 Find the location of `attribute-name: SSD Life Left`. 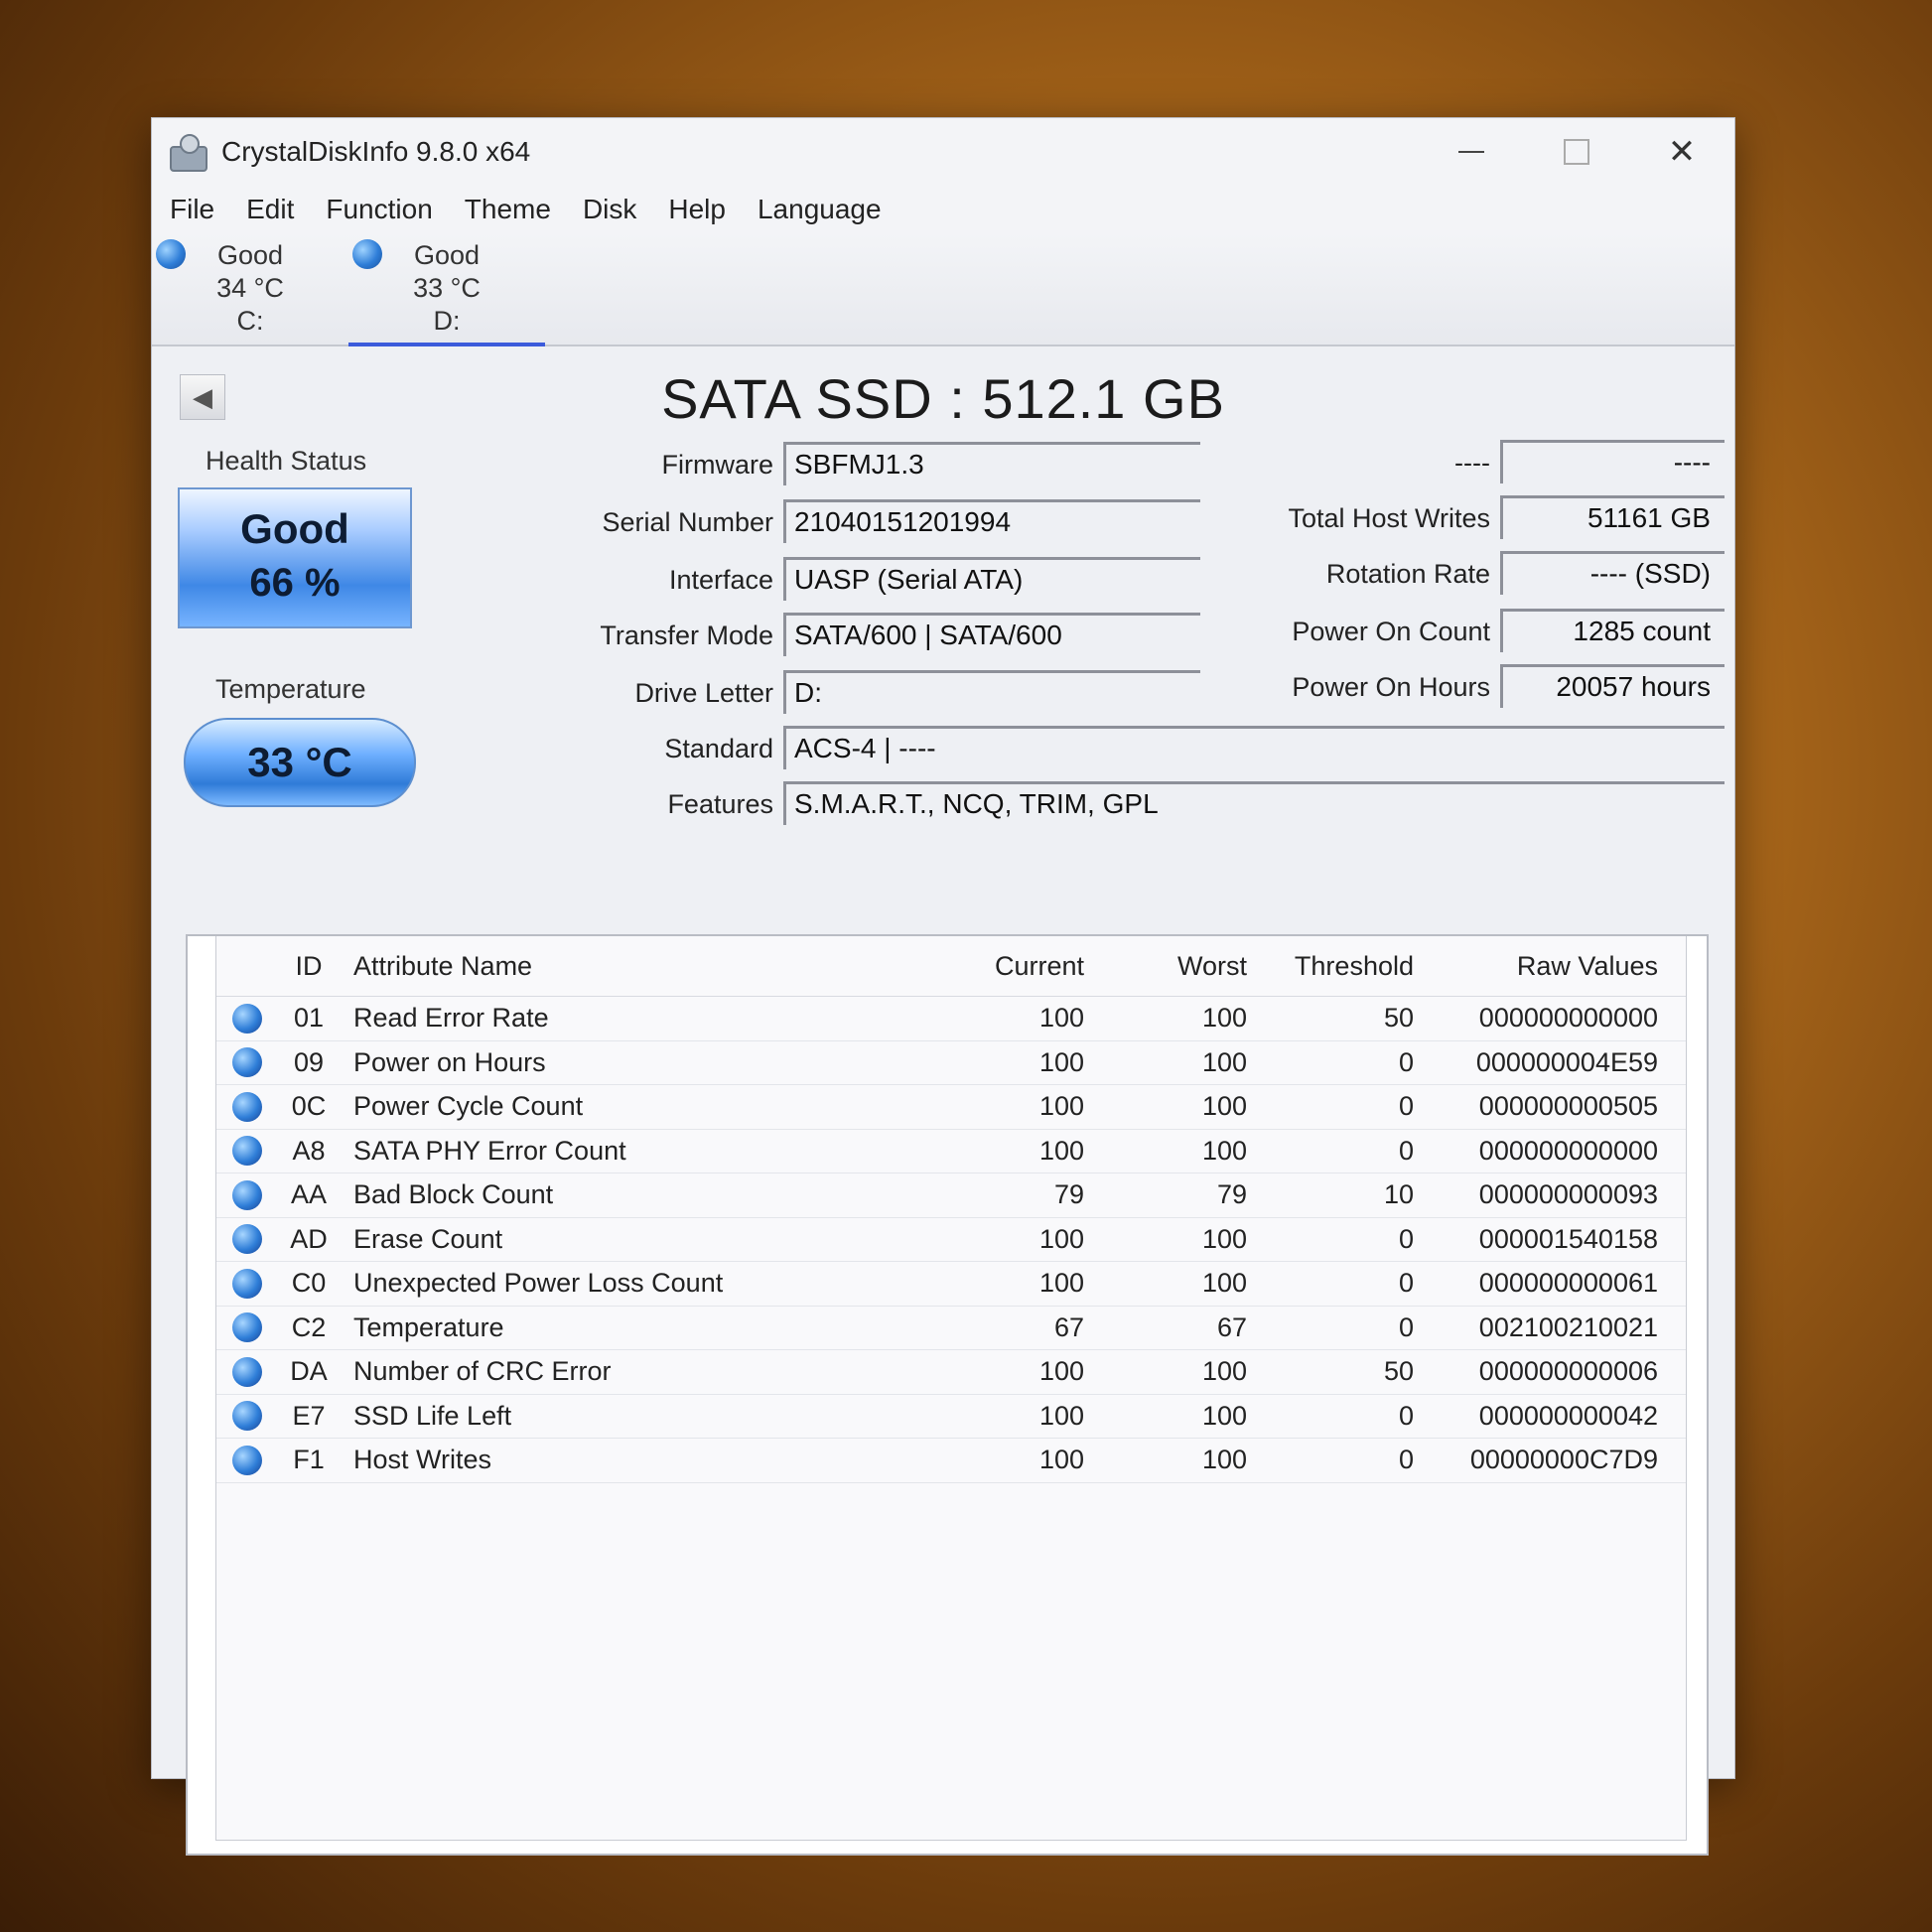

attribute-name: SSD Life Left is located at coordinates (432, 1416).